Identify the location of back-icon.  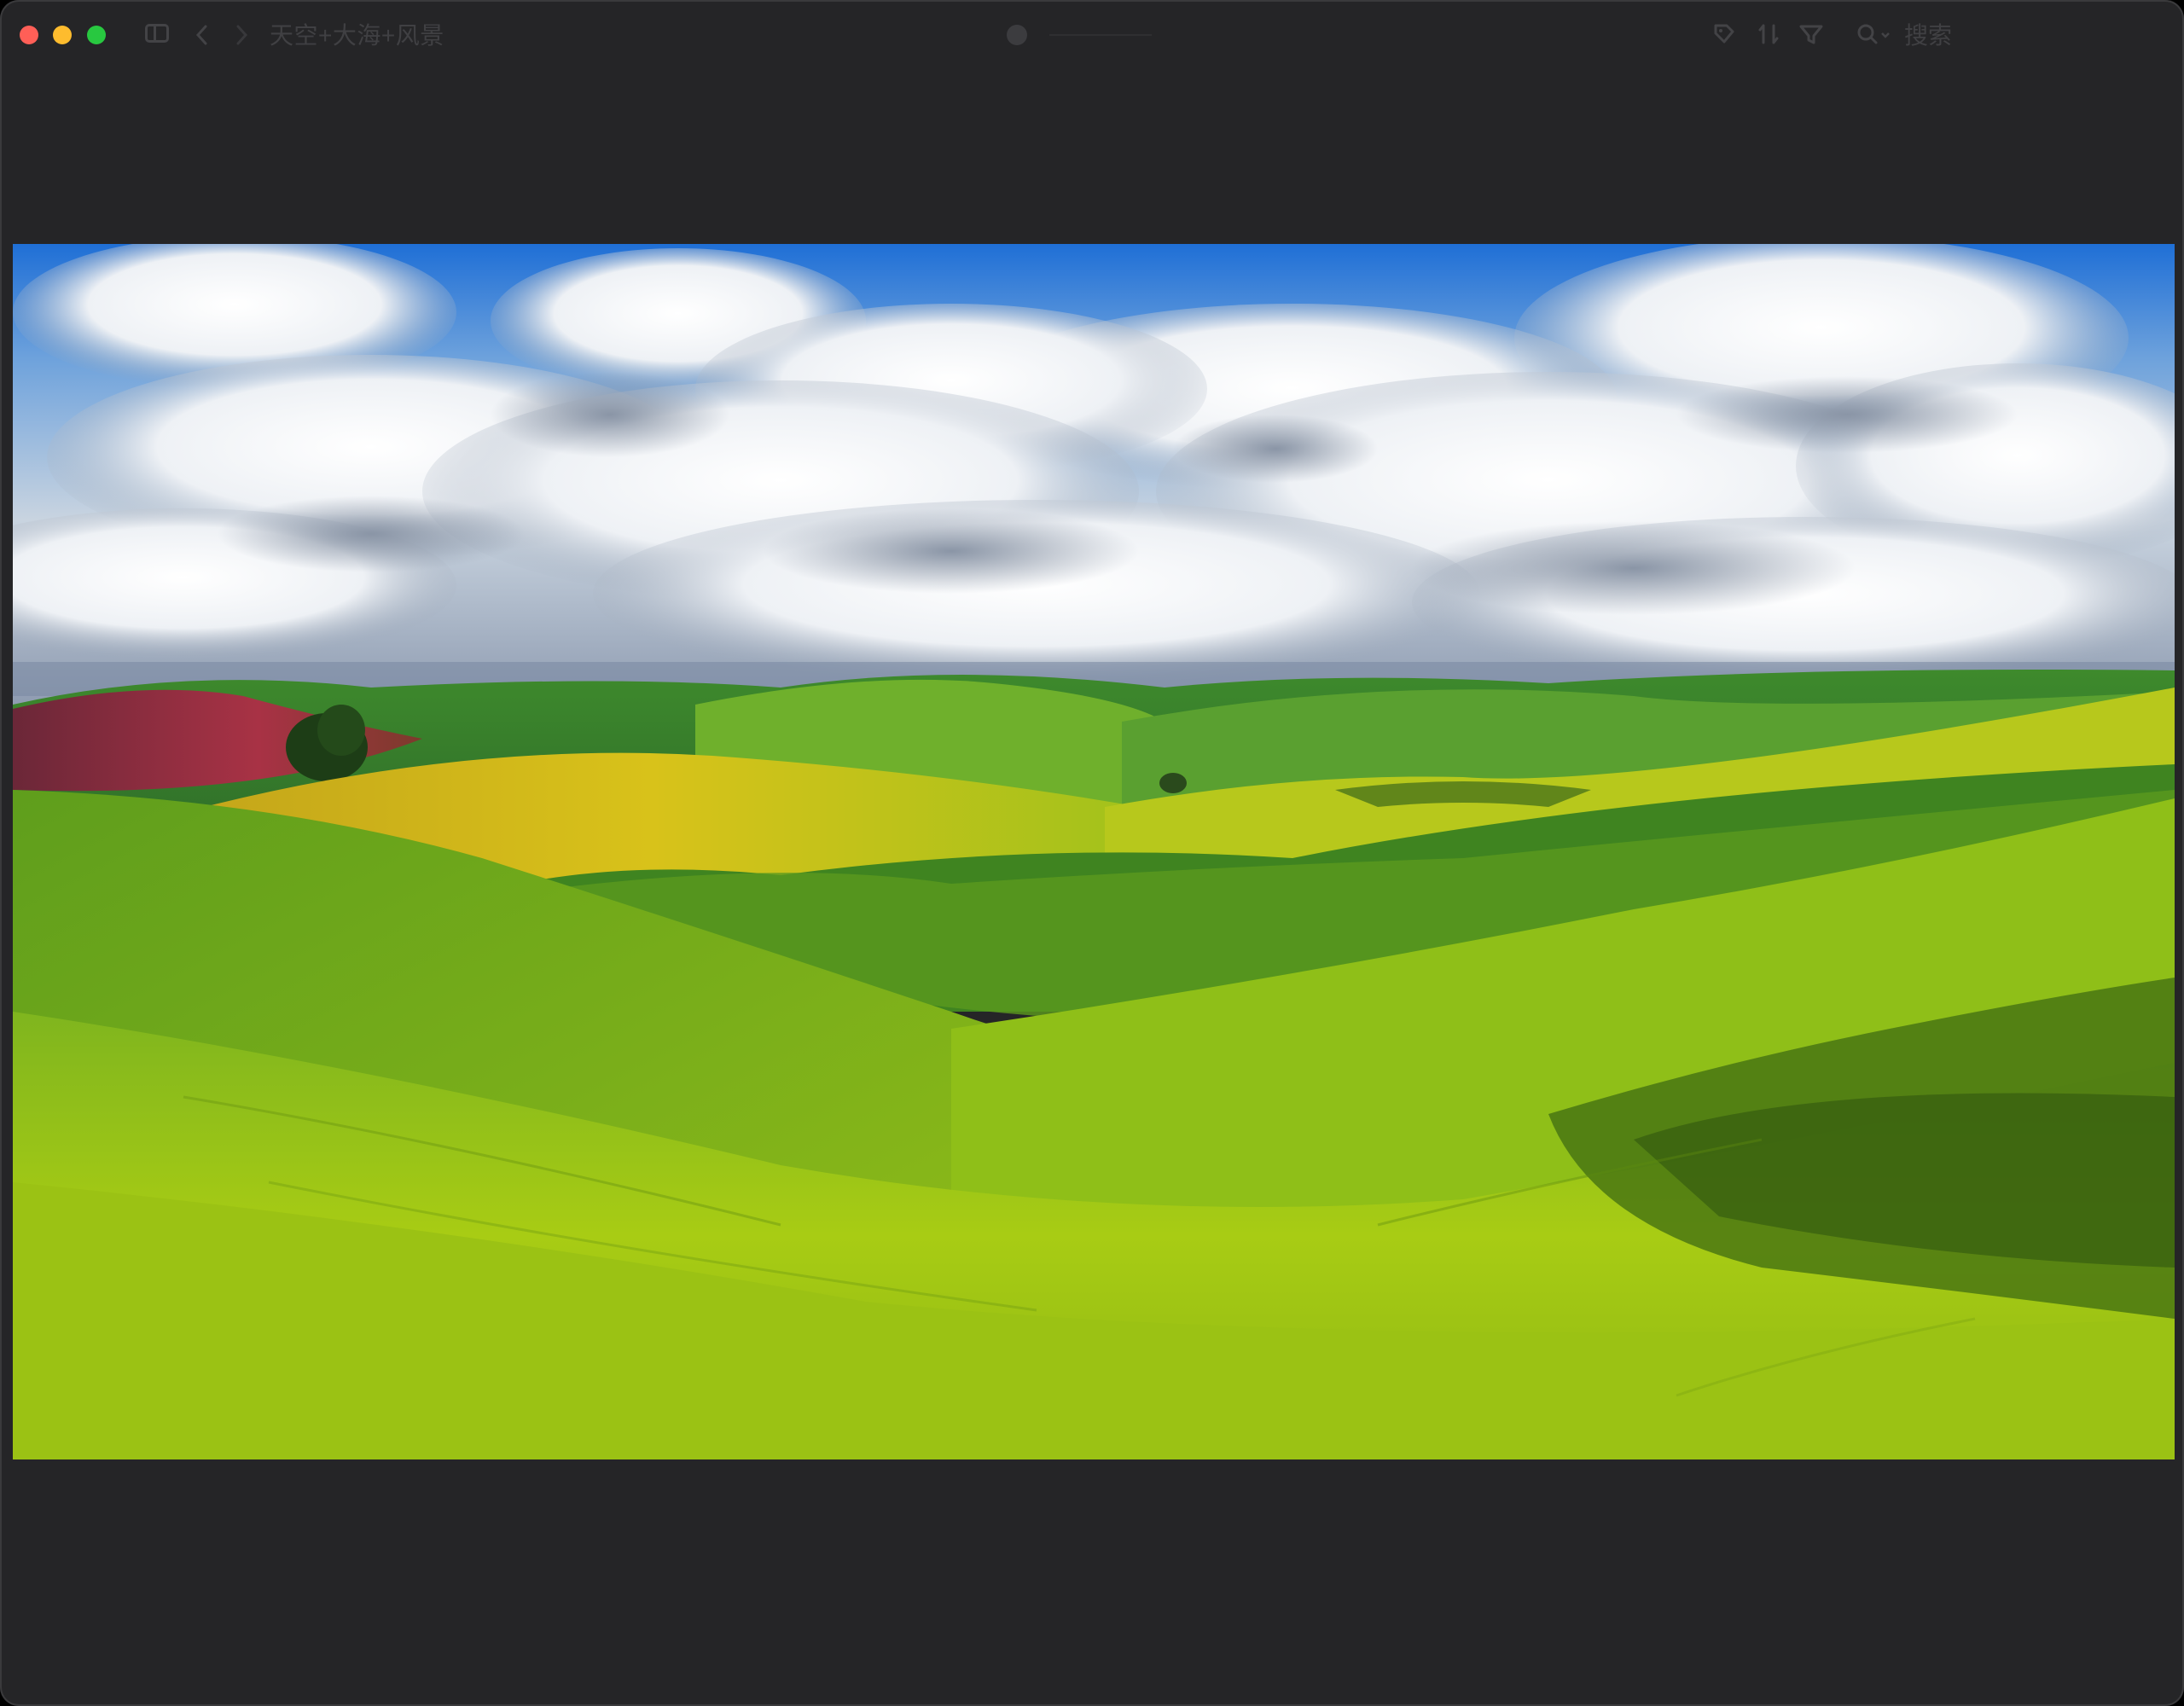
(202, 34).